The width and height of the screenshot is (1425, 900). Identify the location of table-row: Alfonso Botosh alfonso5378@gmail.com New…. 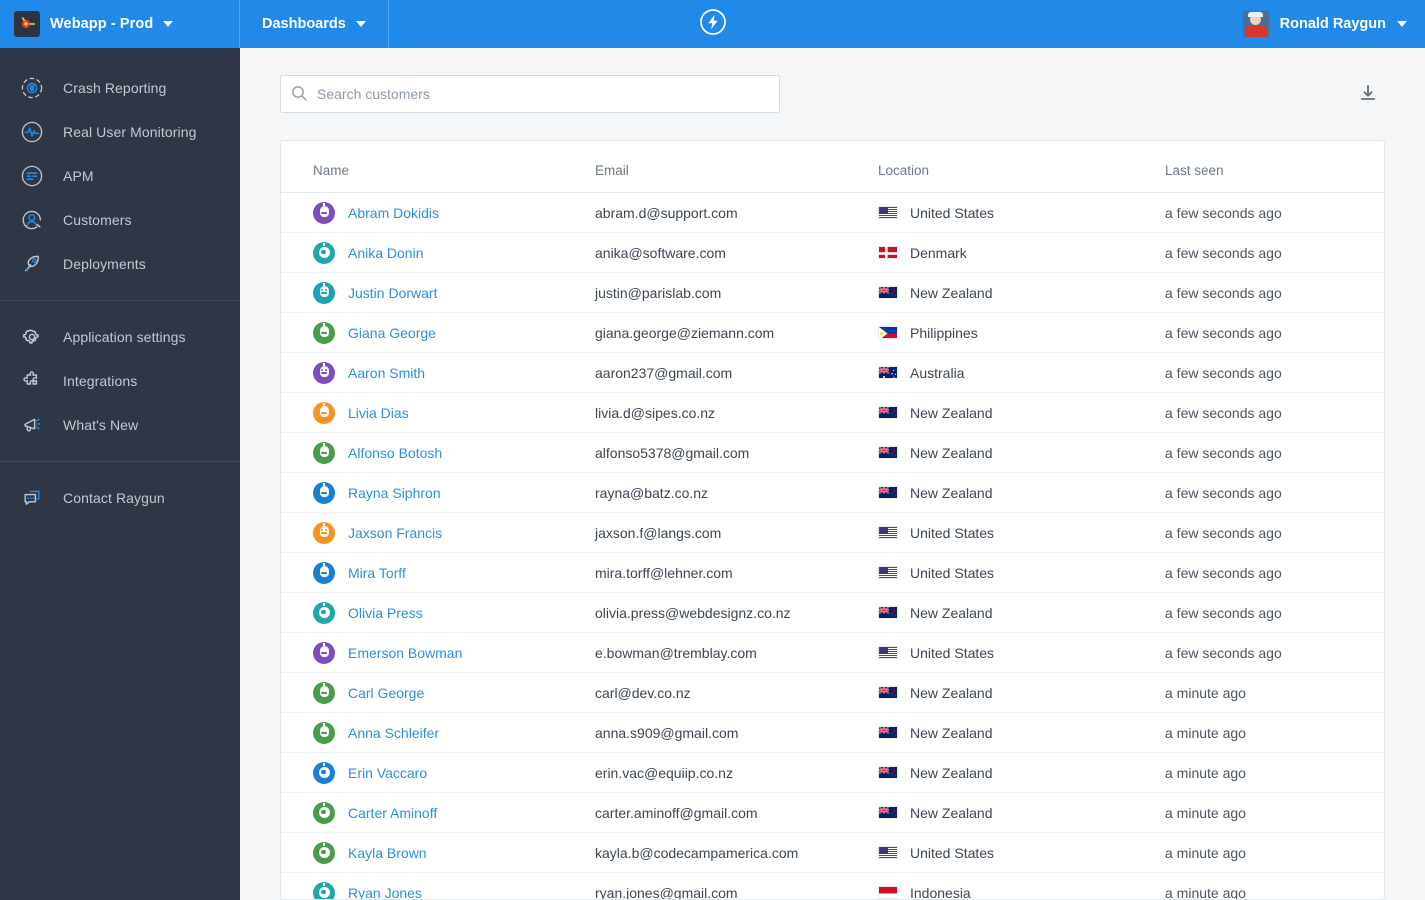
(832, 452).